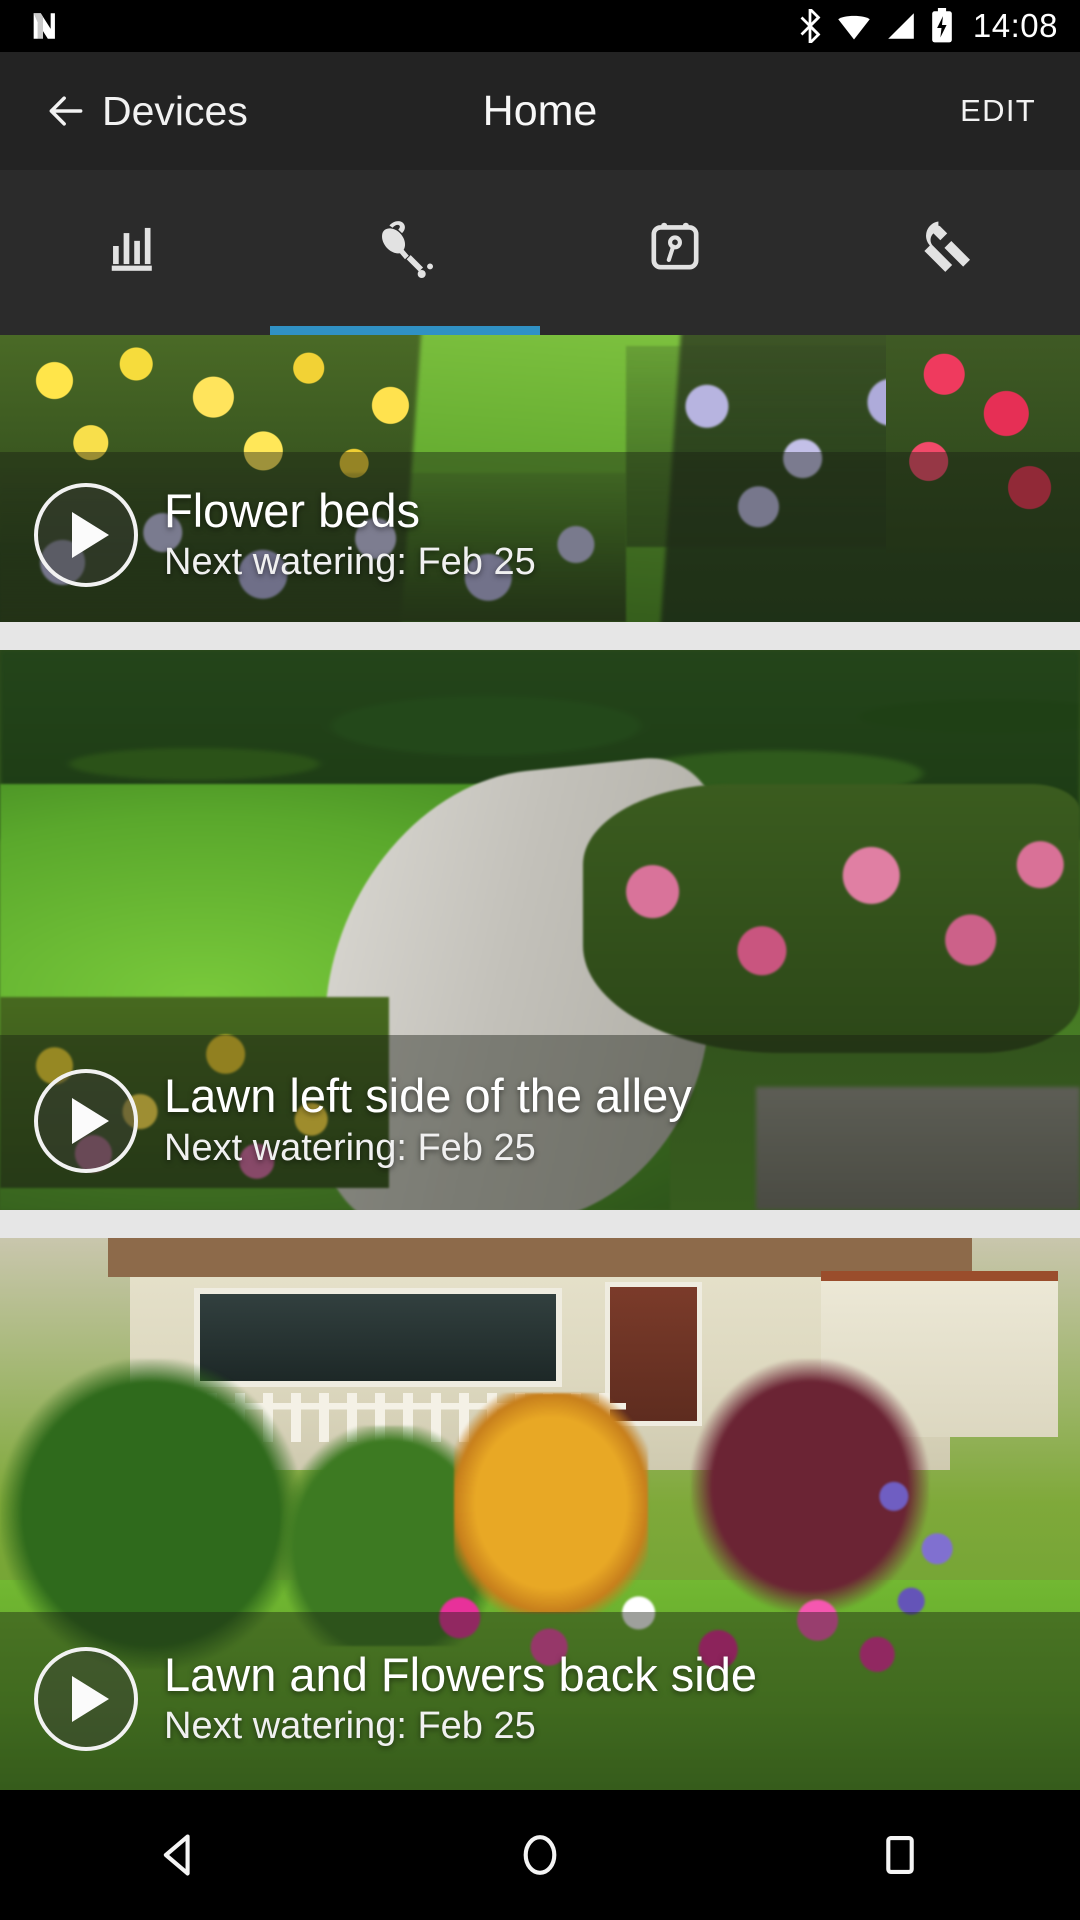 The image size is (1080, 1920). What do you see at coordinates (942, 25) in the screenshot?
I see `battery-charging-icon` at bounding box center [942, 25].